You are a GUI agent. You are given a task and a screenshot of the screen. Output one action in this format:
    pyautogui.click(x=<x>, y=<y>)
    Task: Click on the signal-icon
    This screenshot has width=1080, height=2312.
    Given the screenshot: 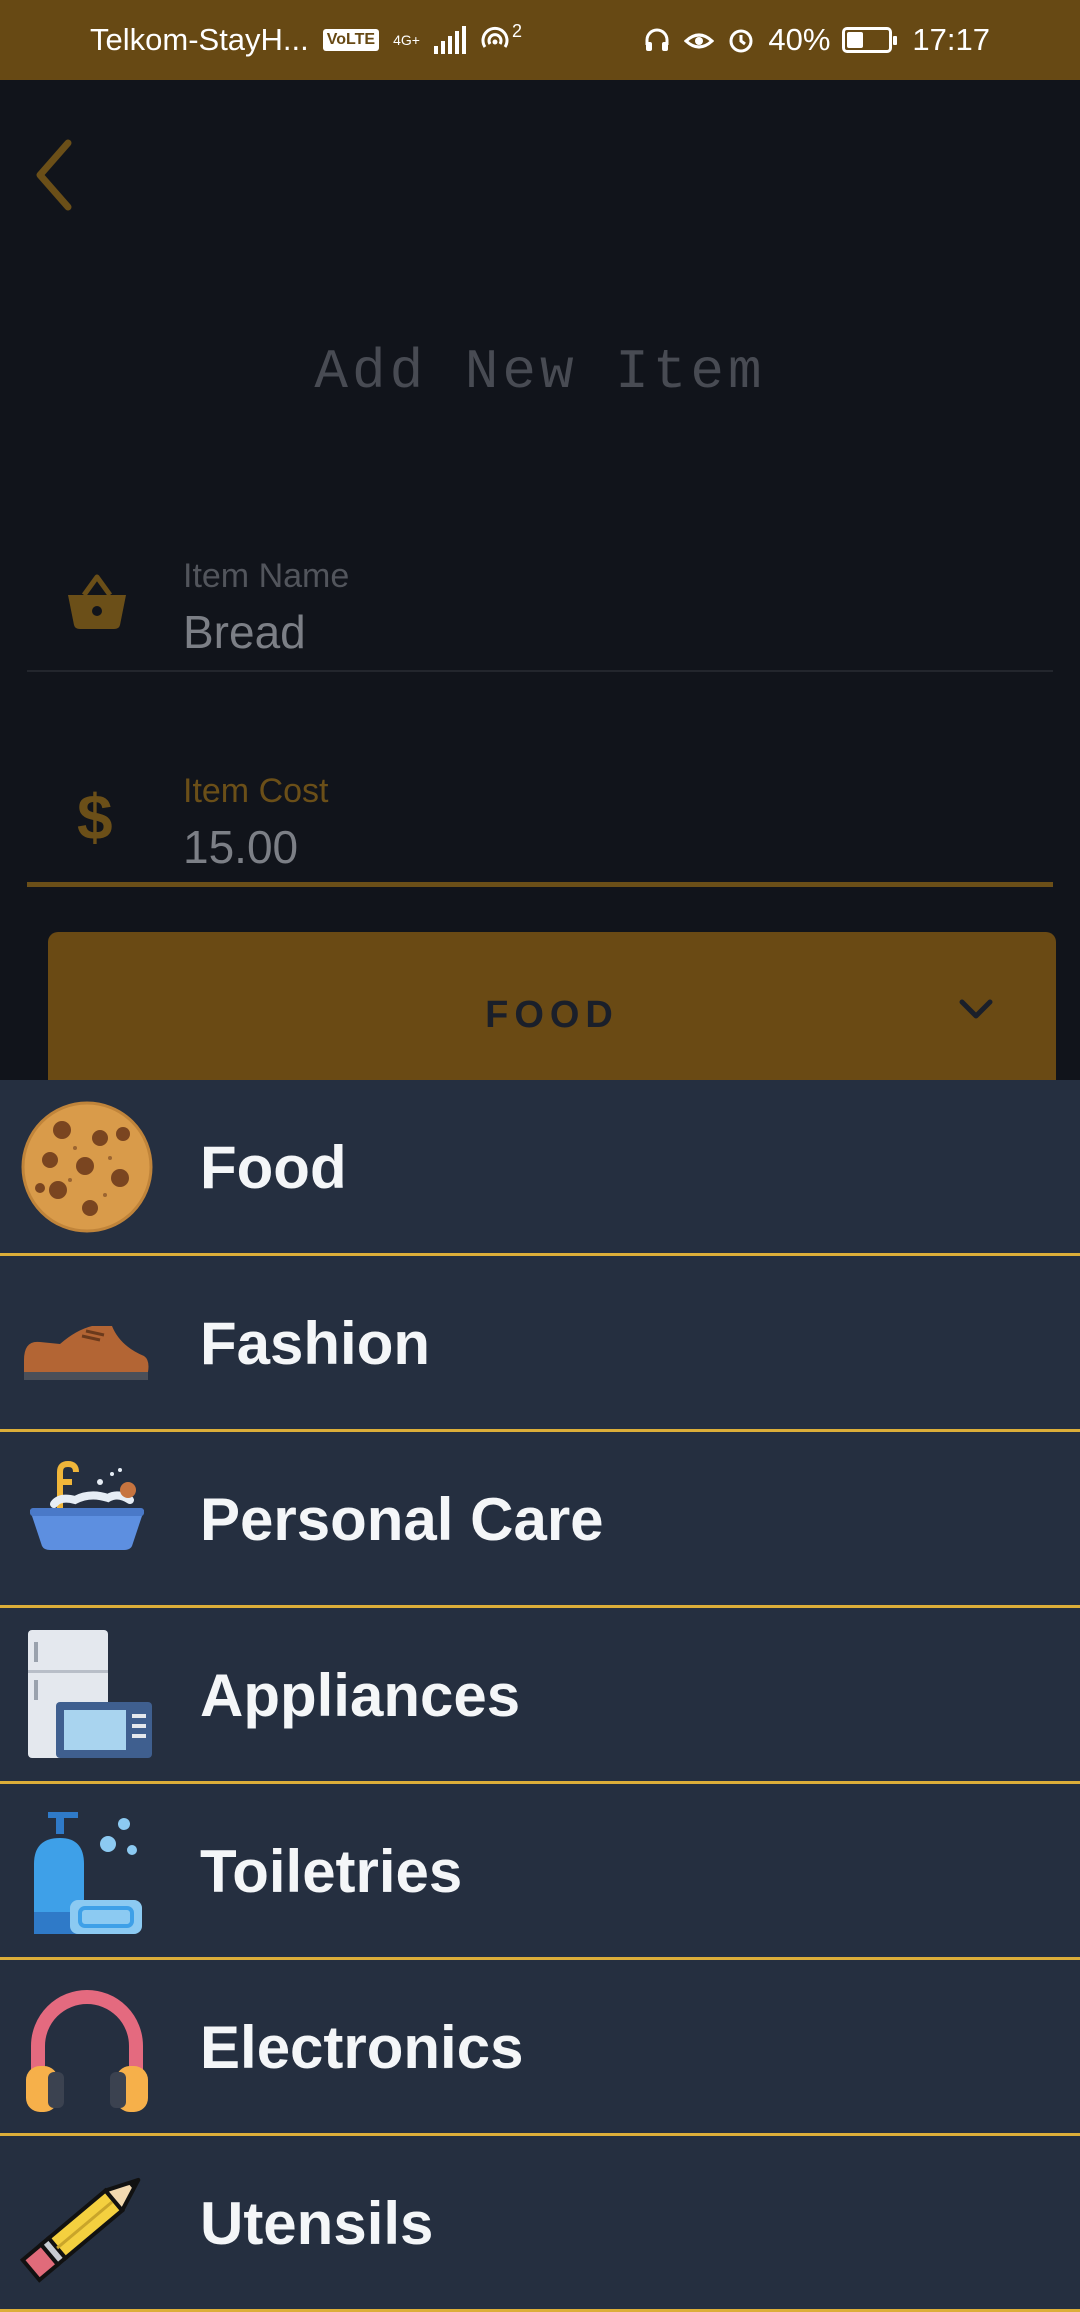 What is the action you would take?
    pyautogui.click(x=449, y=40)
    